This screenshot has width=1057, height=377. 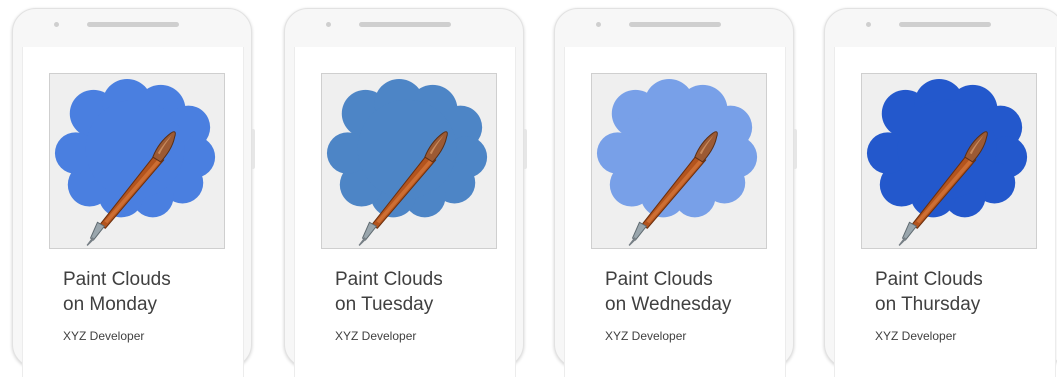 I want to click on app-title: Paint Clouds on Monday, so click(x=148, y=292).